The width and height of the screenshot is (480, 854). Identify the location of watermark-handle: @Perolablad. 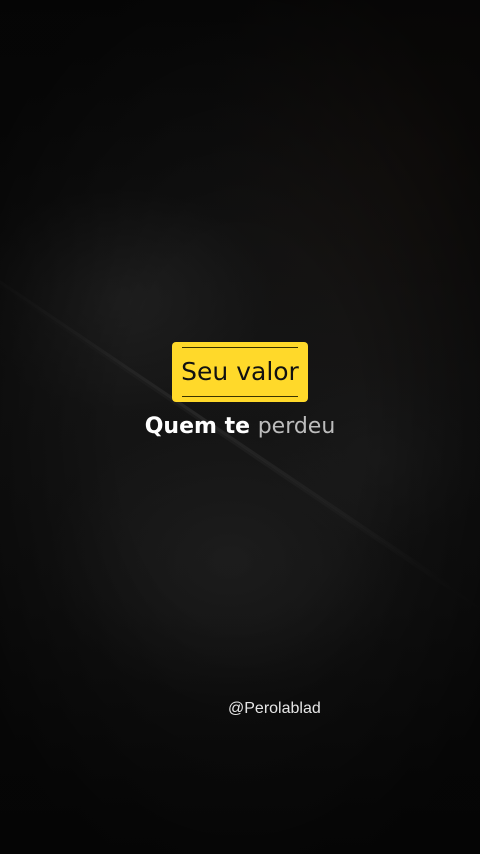
(274, 708).